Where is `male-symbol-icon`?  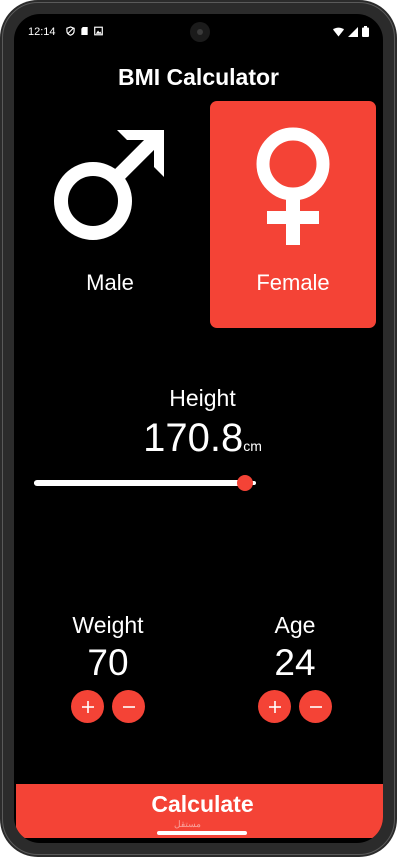 male-symbol-icon is located at coordinates (109, 185).